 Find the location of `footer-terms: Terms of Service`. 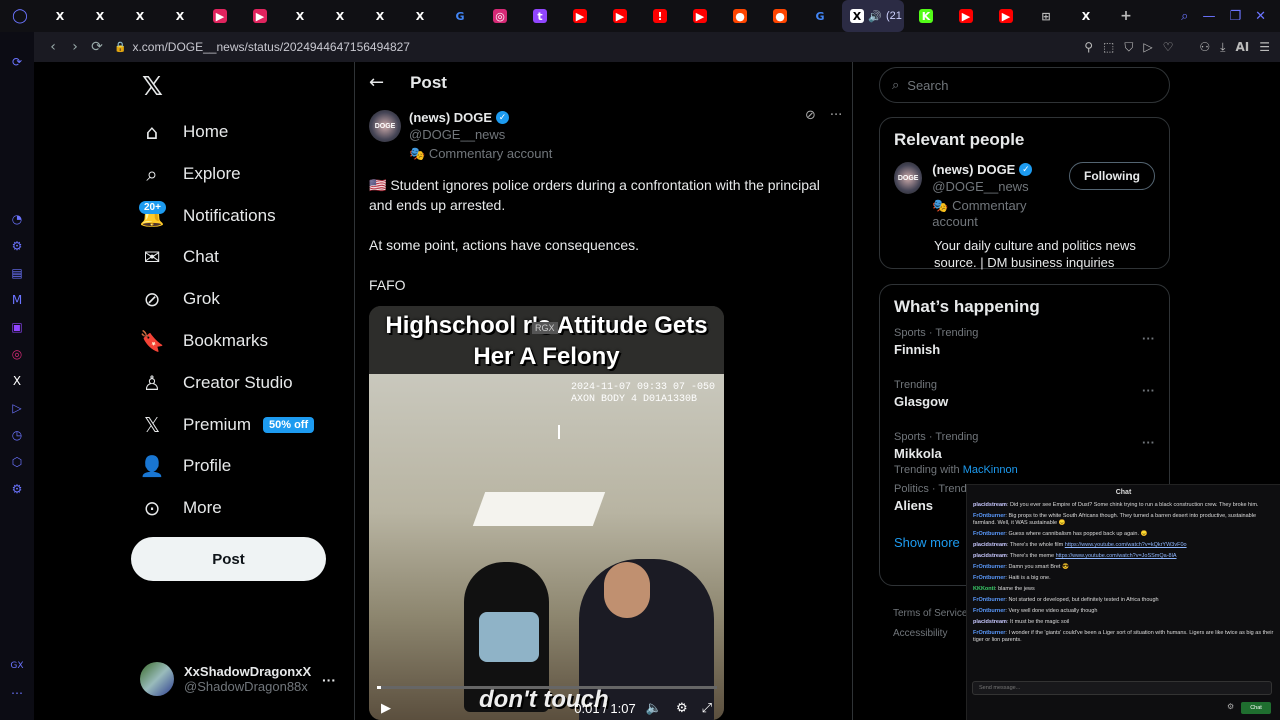

footer-terms: Terms of Service is located at coordinates (930, 613).